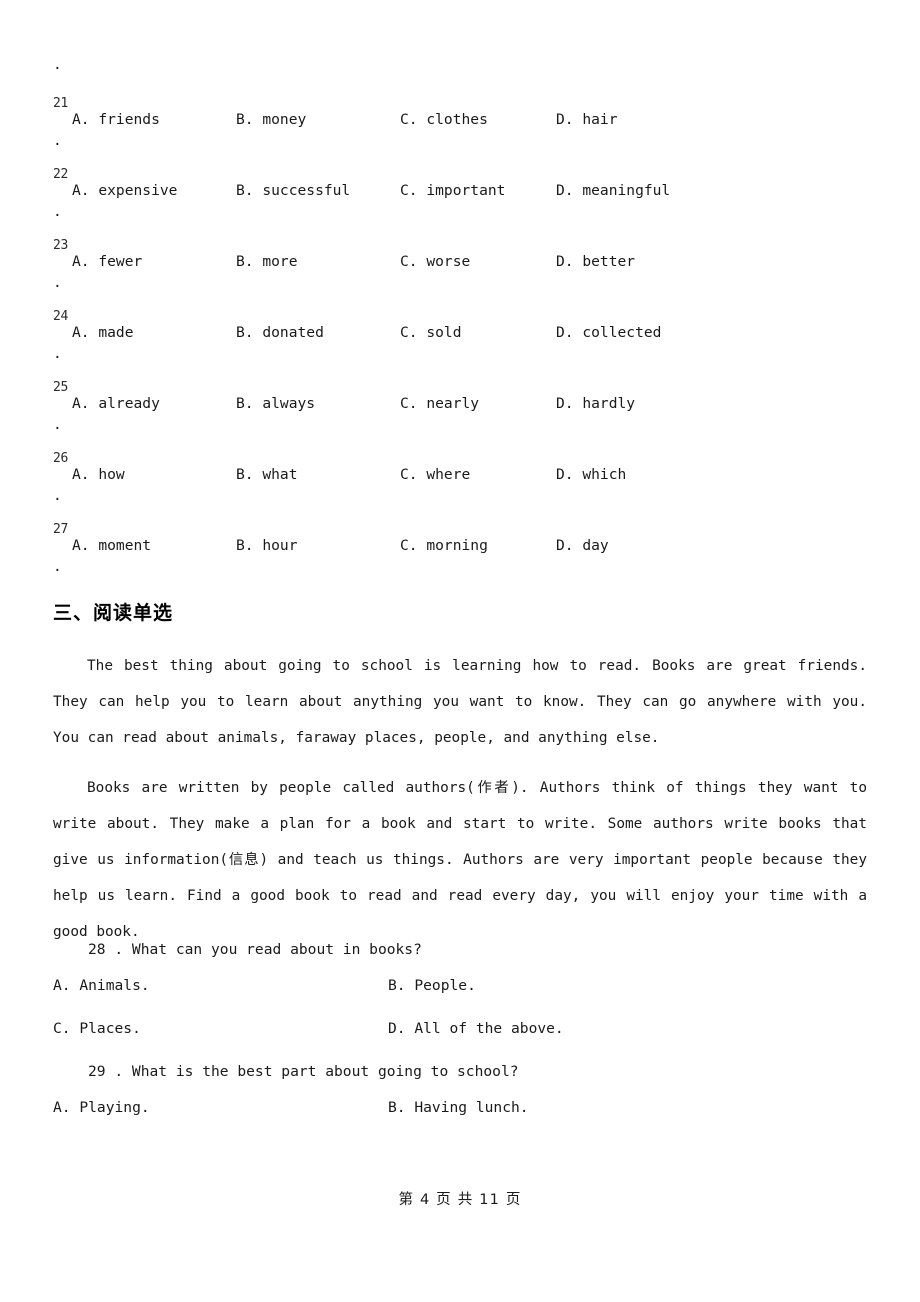 The height and width of the screenshot is (1302, 920). Describe the element at coordinates (61, 245) in the screenshot. I see `cloze-question-number: 23` at that location.